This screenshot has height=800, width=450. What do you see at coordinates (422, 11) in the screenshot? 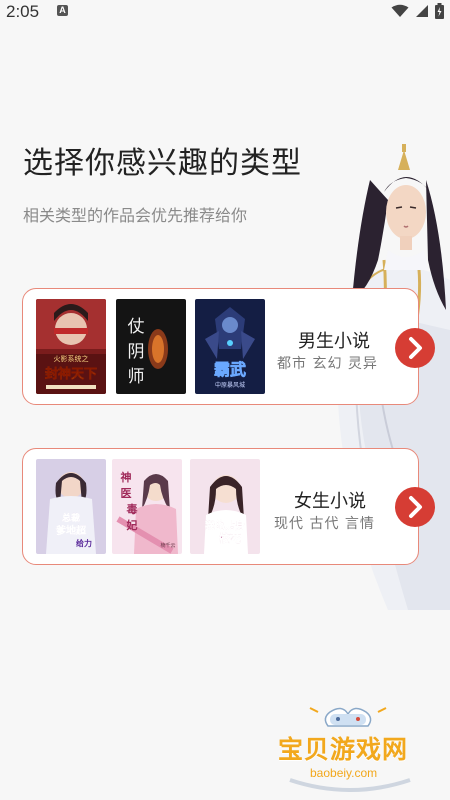
I see `signal-icon` at bounding box center [422, 11].